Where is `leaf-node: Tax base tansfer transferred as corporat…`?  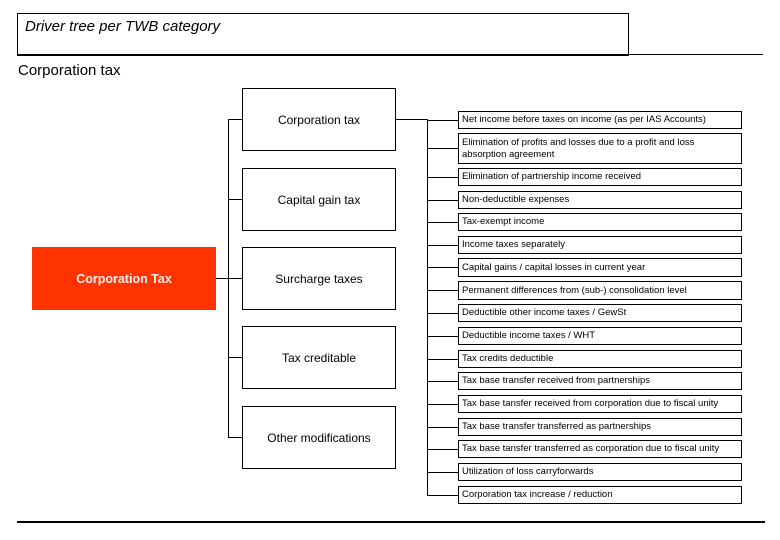 leaf-node: Tax base tansfer transferred as corporat… is located at coordinates (600, 449).